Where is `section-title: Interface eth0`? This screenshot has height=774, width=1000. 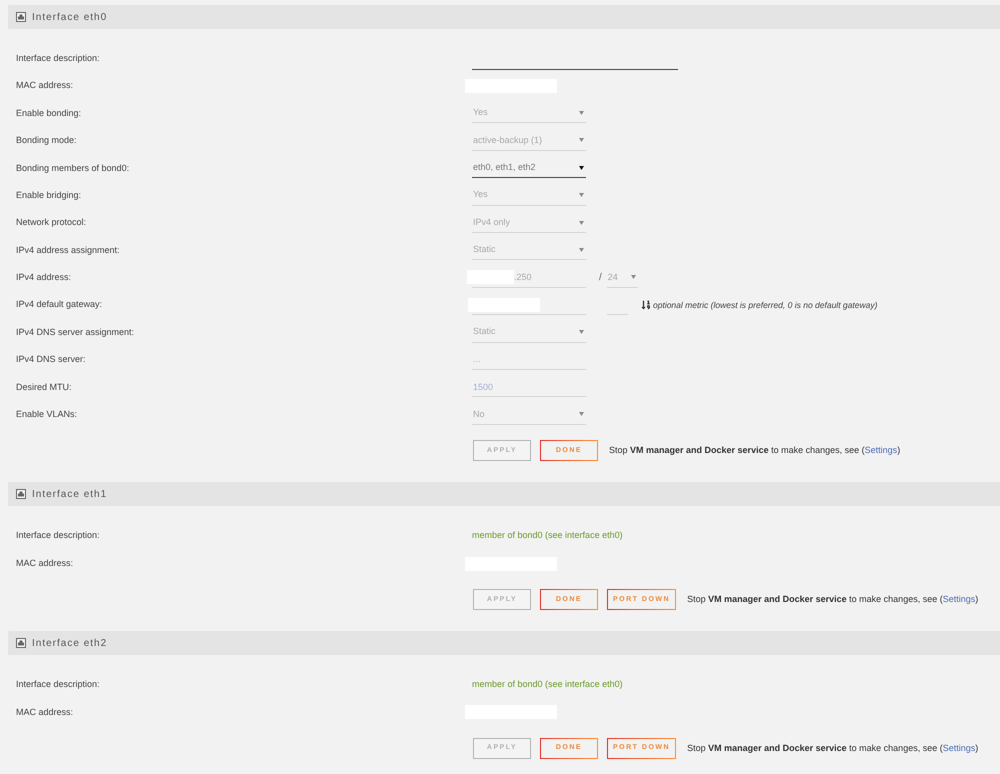
section-title: Interface eth0 is located at coordinates (70, 17).